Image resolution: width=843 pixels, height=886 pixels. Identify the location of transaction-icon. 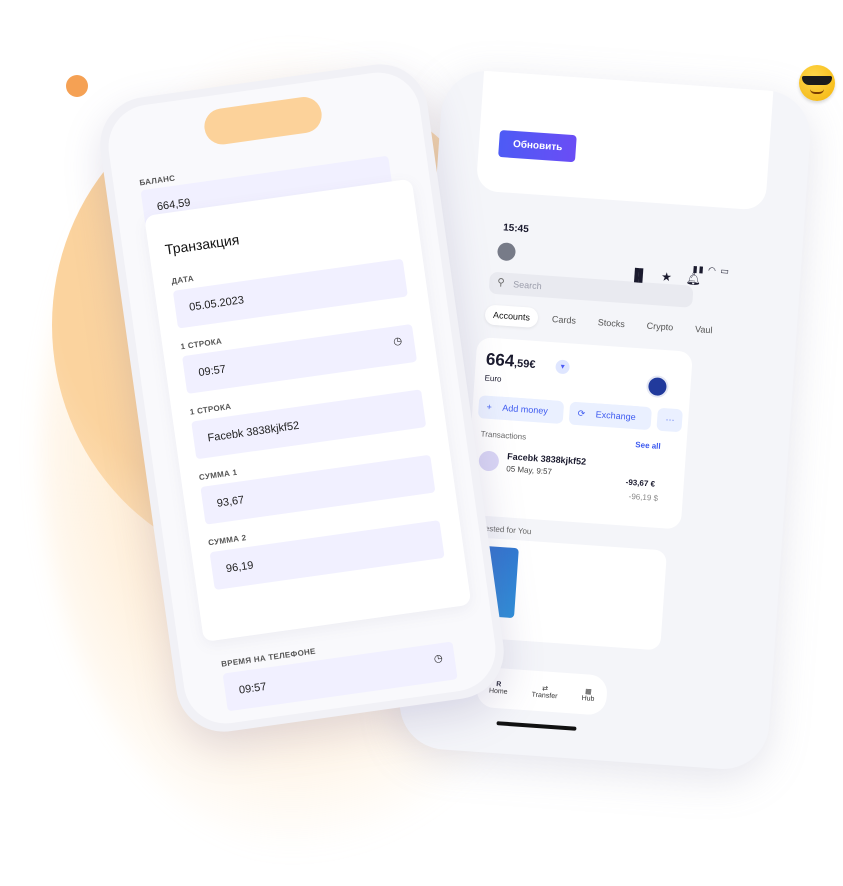
(489, 461).